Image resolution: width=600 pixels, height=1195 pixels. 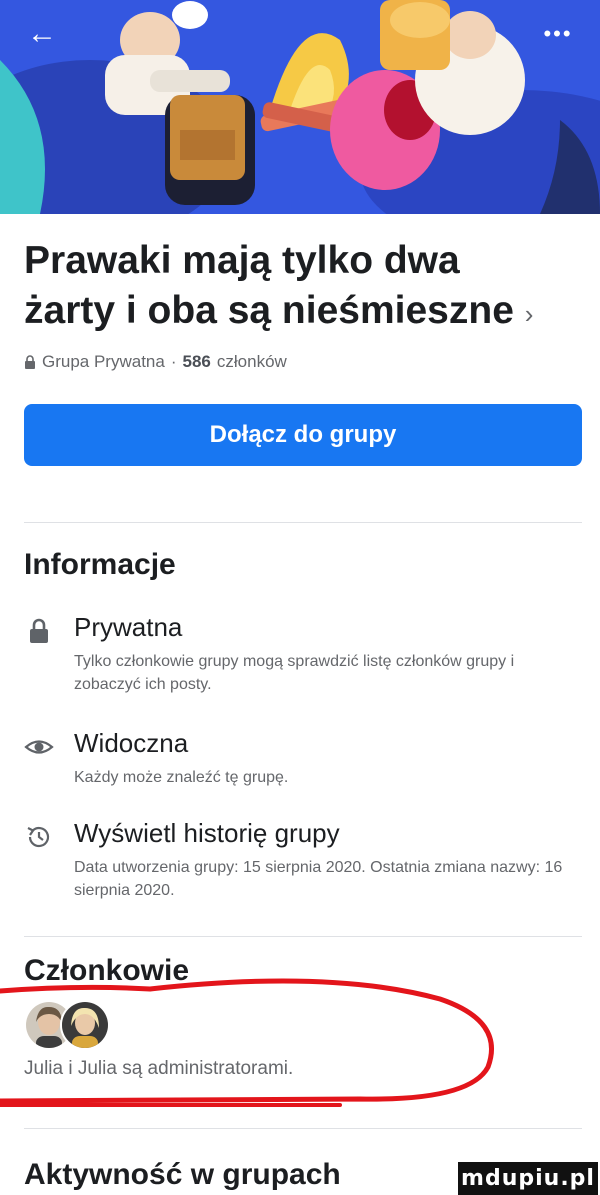 I want to click on member-count: 586, so click(x=196, y=361).